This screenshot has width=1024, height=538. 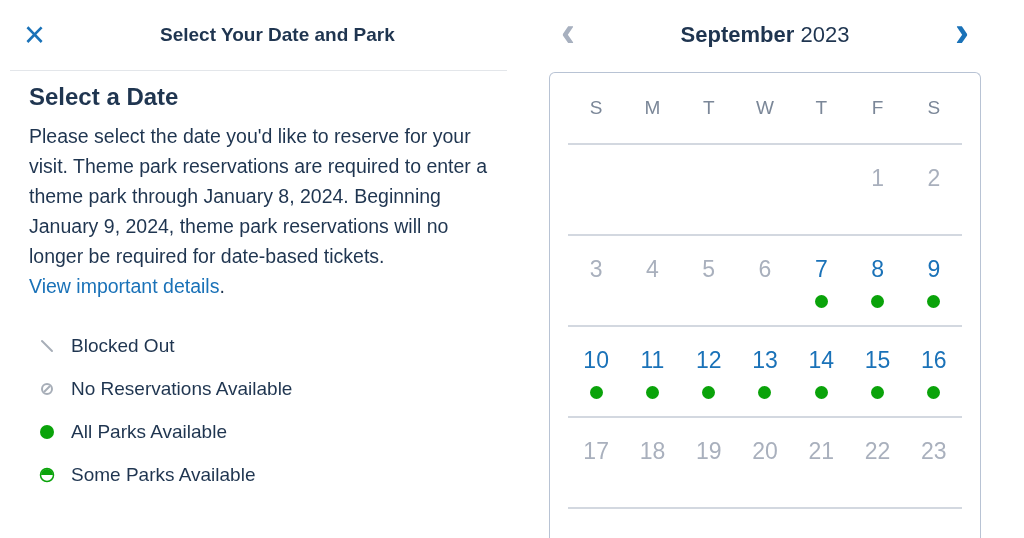 What do you see at coordinates (652, 360) in the screenshot?
I see `calendar-day: 11` at bounding box center [652, 360].